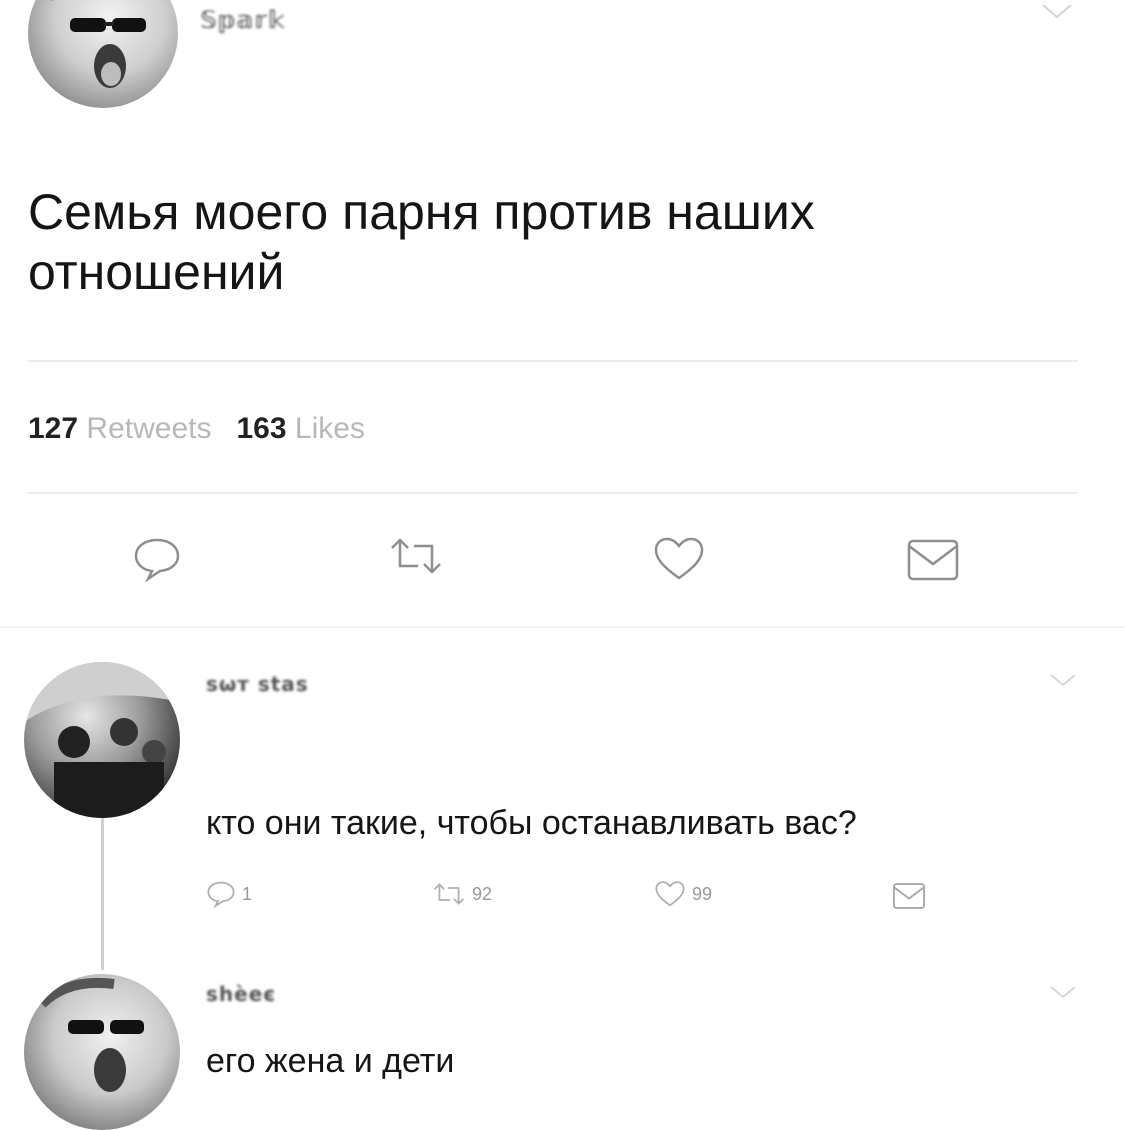  Describe the element at coordinates (229, 894) in the screenshot. I see `reply-icon: 1` at that location.